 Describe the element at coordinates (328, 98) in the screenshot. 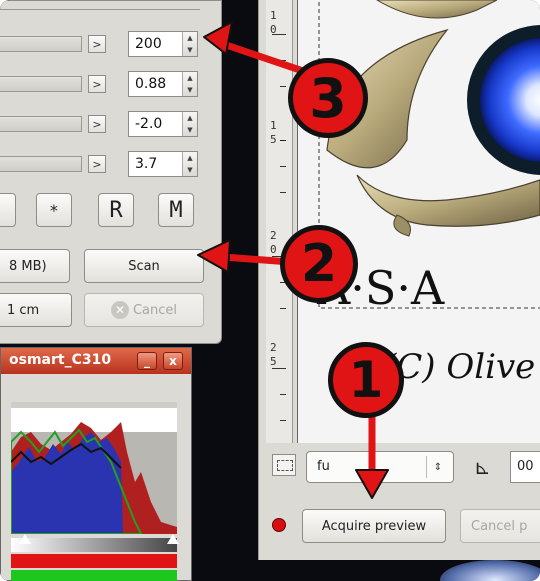

I see `step-3-badge: 3` at that location.